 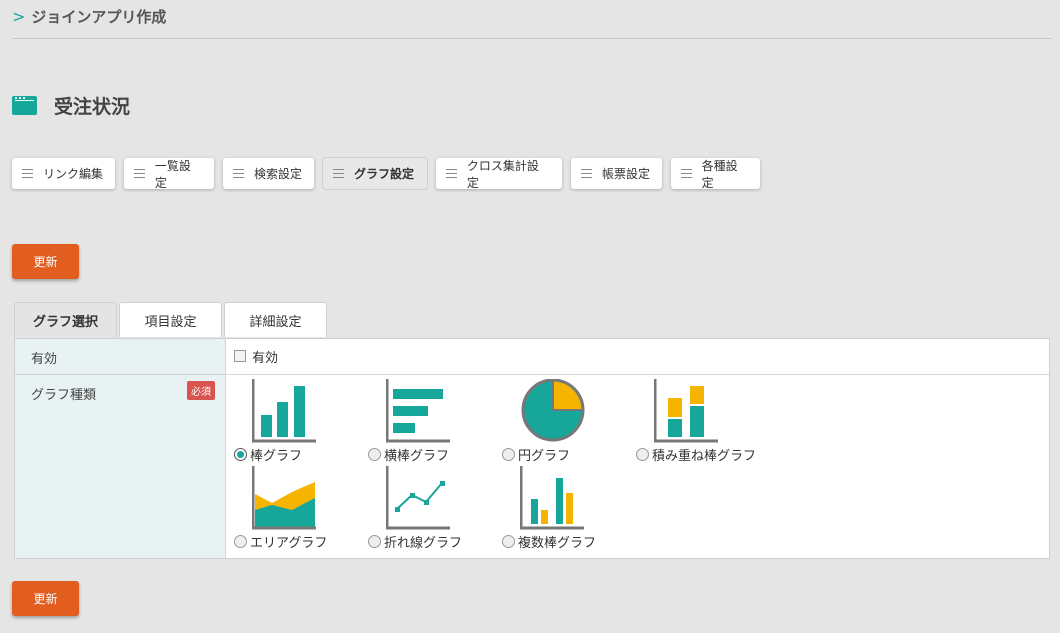 I want to click on breadcrumb: > ジョインアプリ作成, so click(x=89, y=16).